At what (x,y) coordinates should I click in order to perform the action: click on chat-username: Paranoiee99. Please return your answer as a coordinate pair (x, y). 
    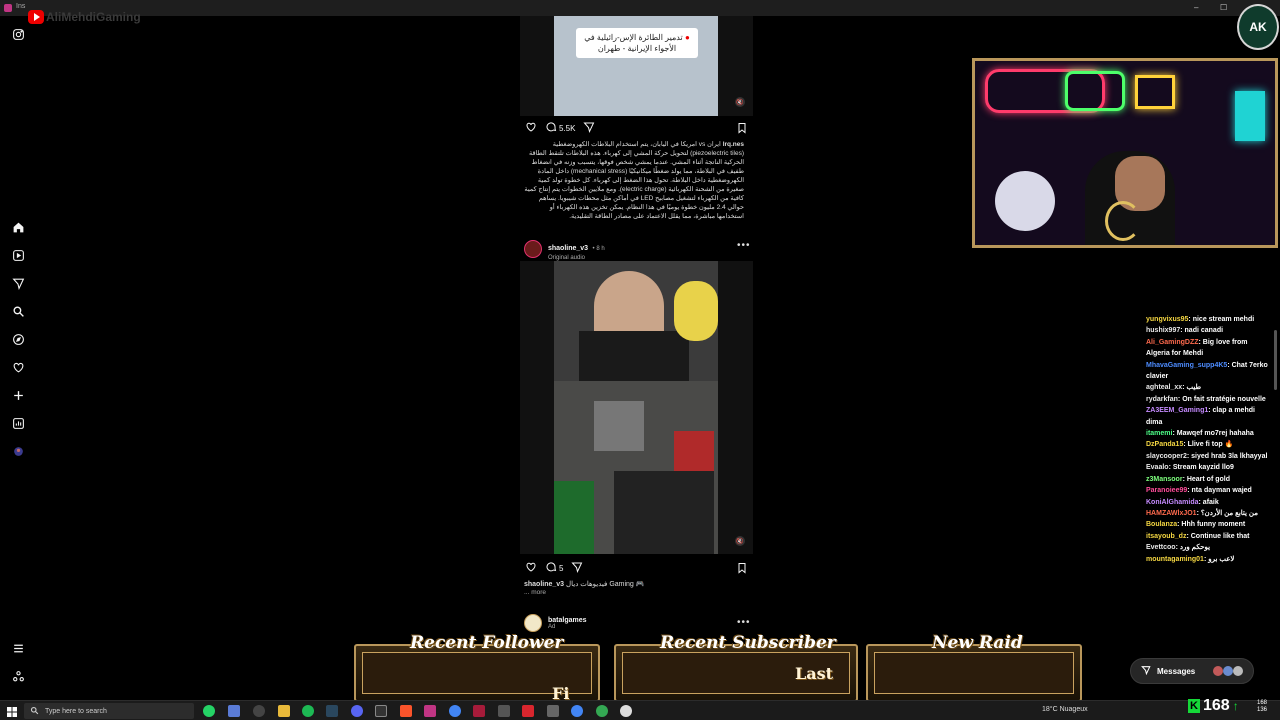
    Looking at the image, I should click on (1166, 490).